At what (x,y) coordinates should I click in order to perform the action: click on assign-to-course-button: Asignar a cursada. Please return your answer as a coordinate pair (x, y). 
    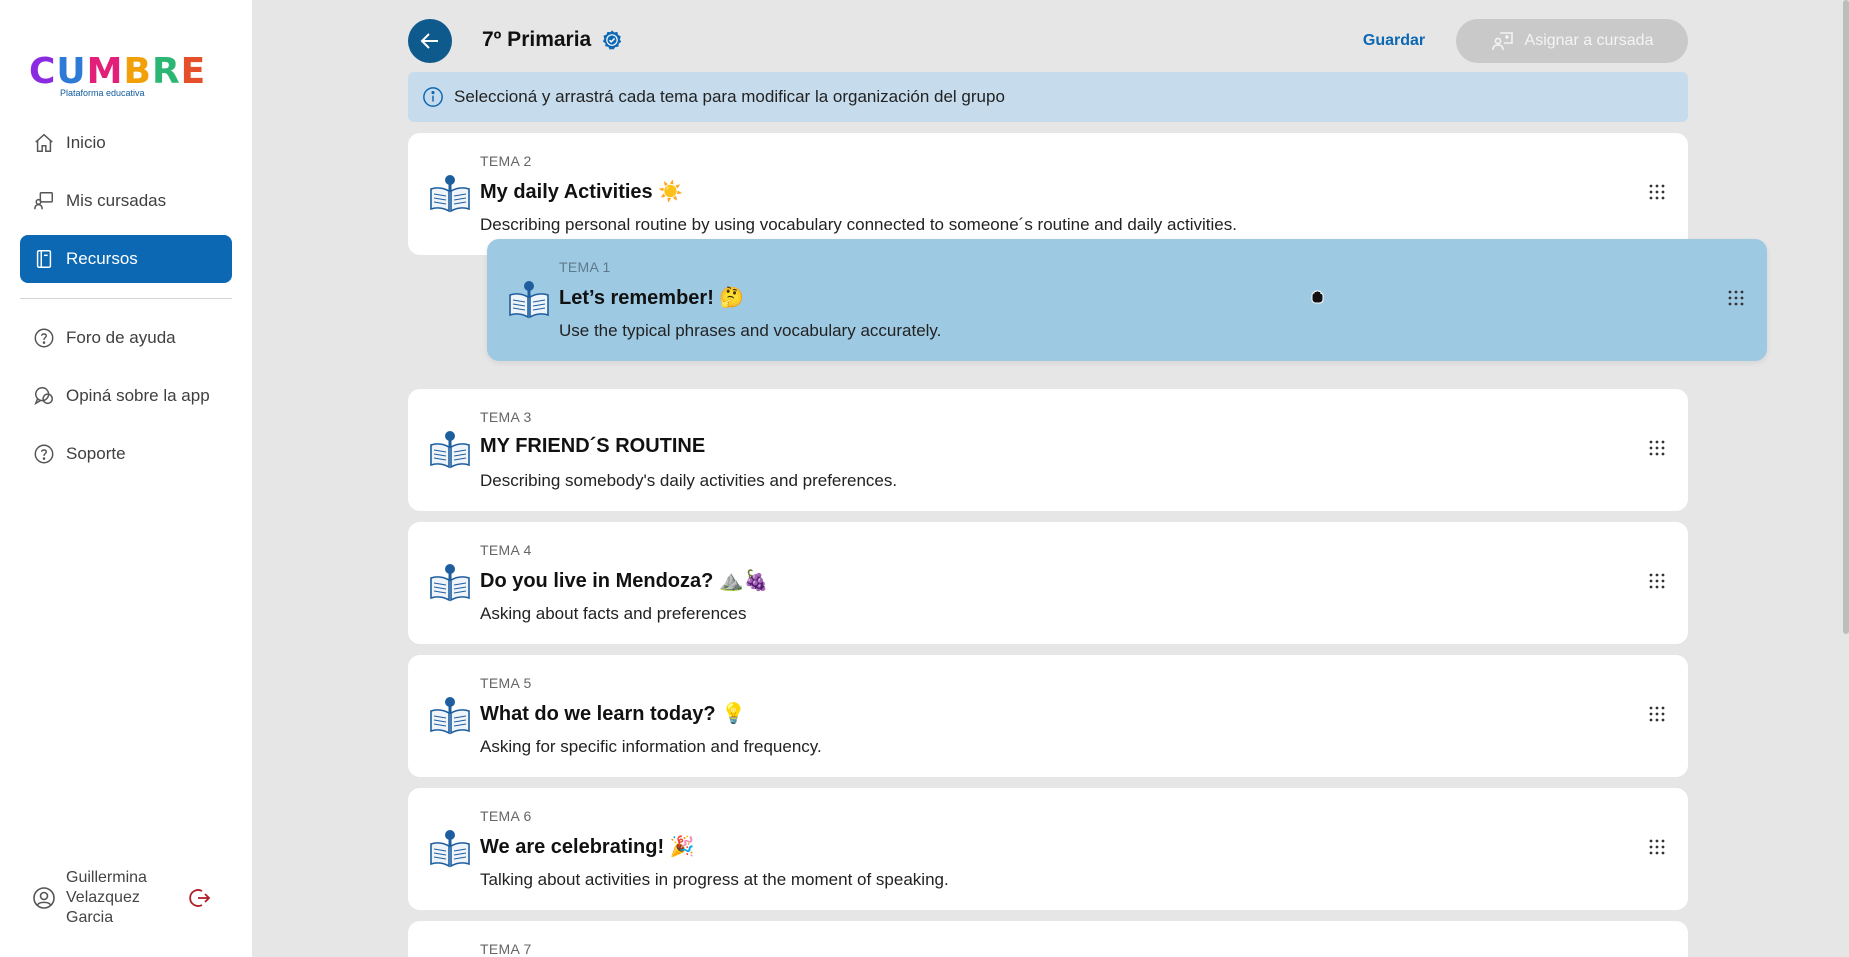
    Looking at the image, I should click on (1572, 41).